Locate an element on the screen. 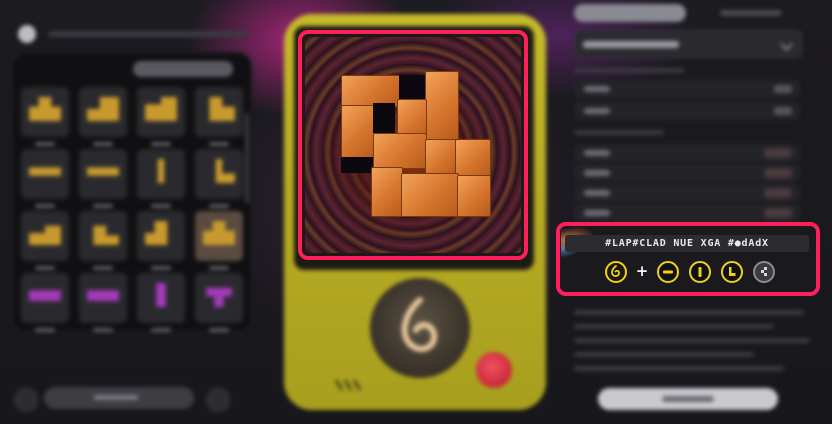 The height and width of the screenshot is (424, 832). left-footer is located at coordinates (126, 399).